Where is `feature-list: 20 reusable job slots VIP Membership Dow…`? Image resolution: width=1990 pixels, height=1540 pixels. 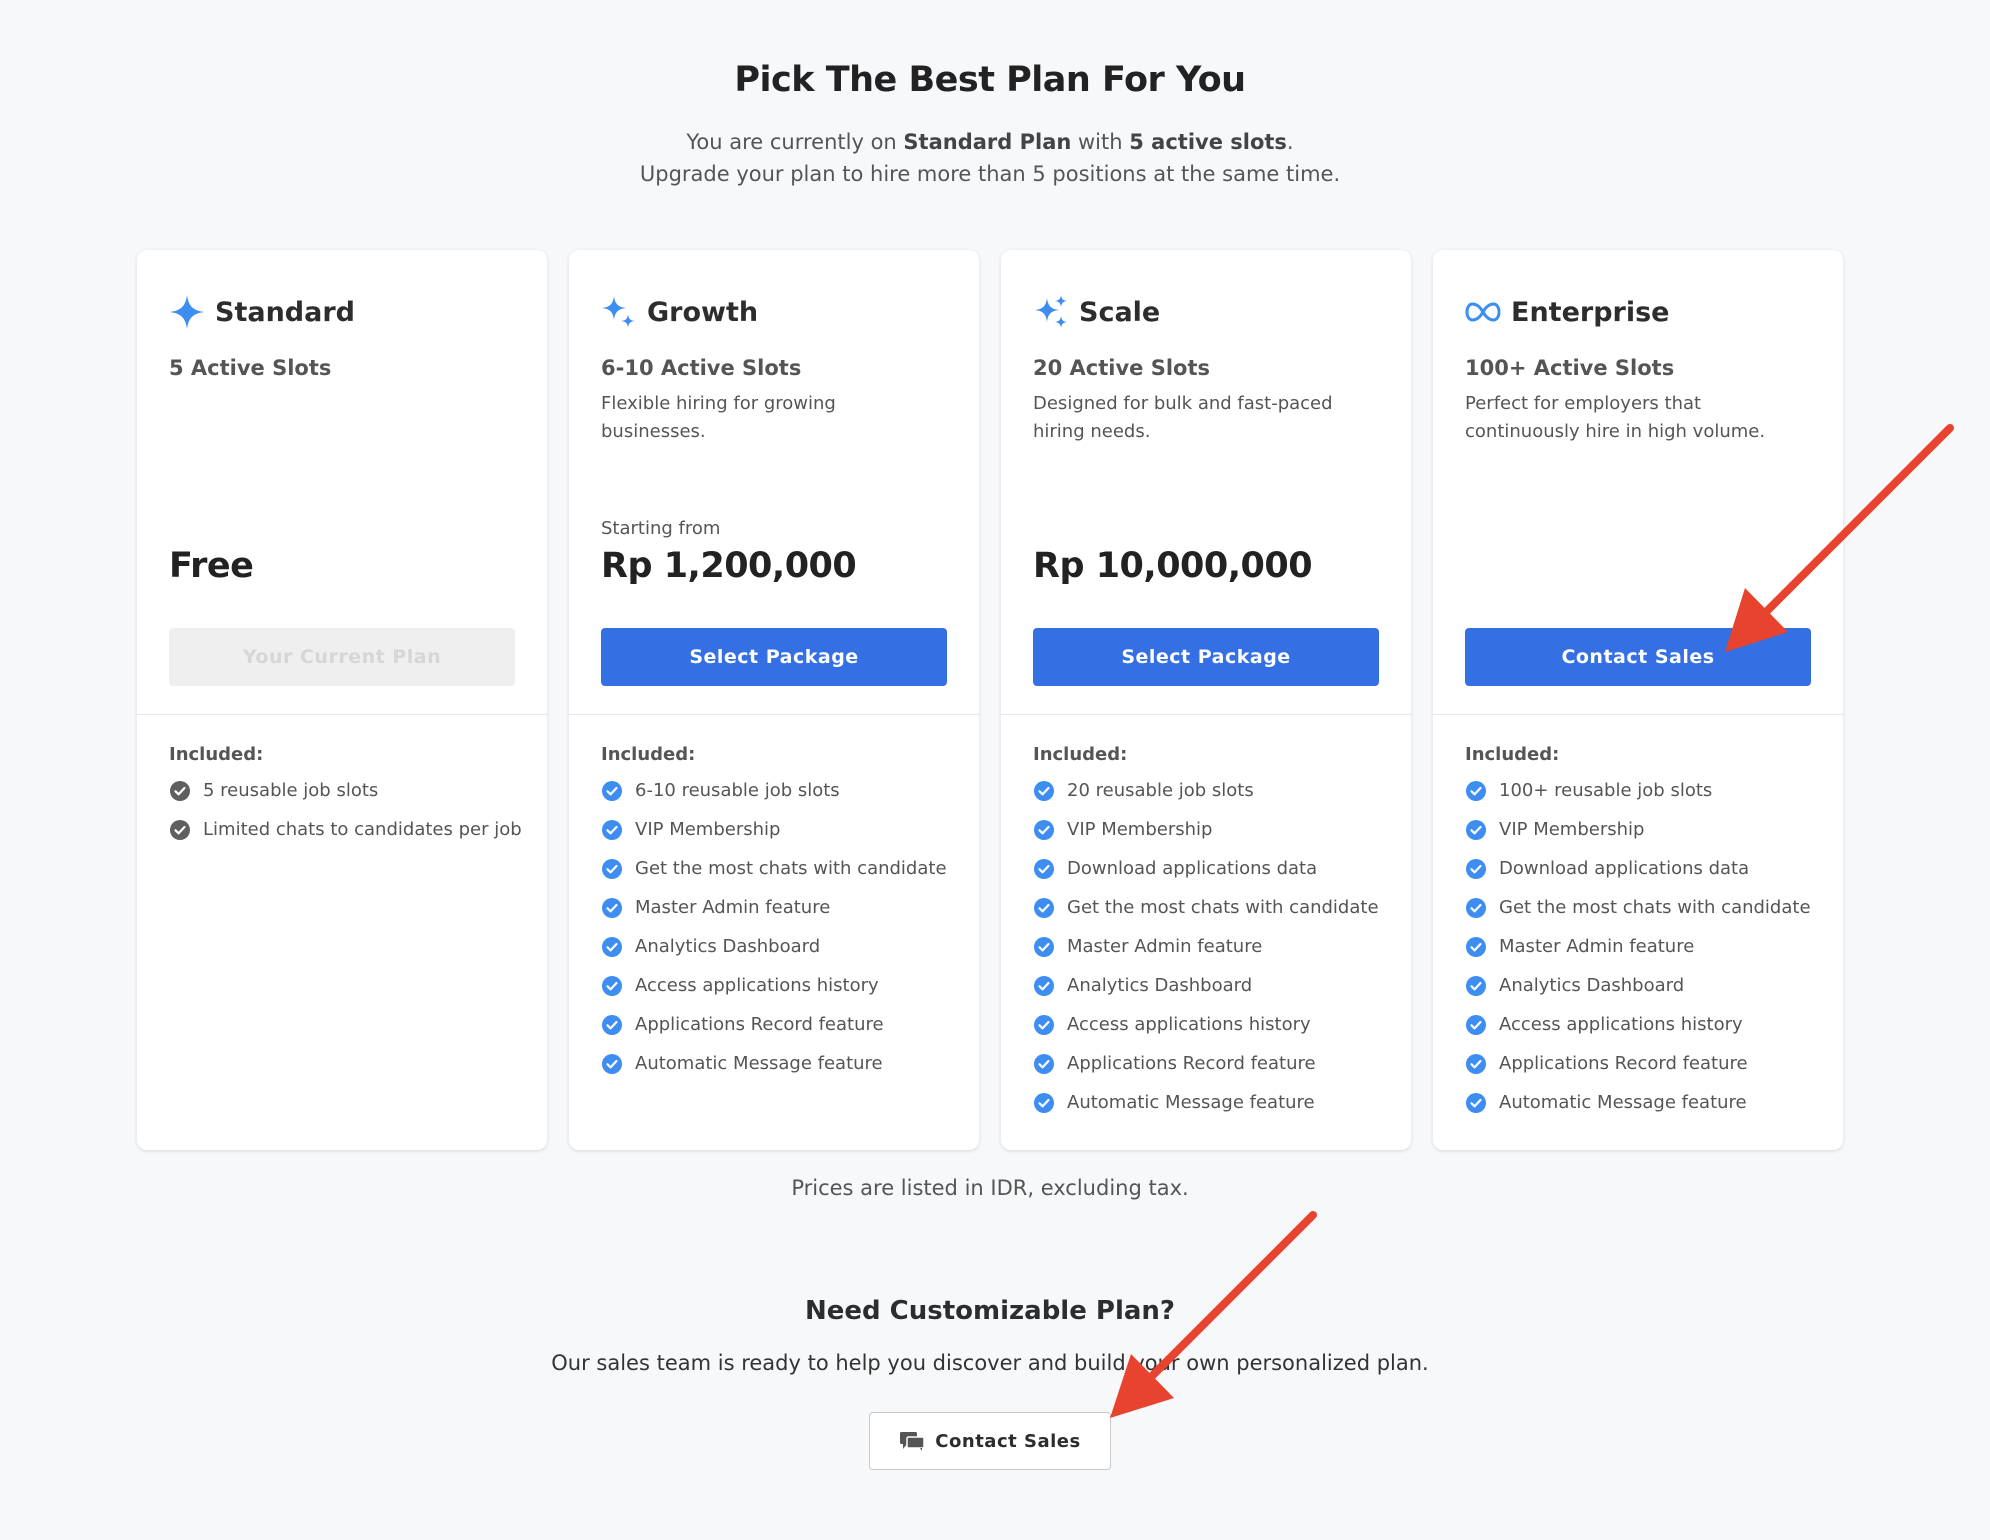 feature-list: 20 reusable job slots VIP Membership Dow… is located at coordinates (1212, 947).